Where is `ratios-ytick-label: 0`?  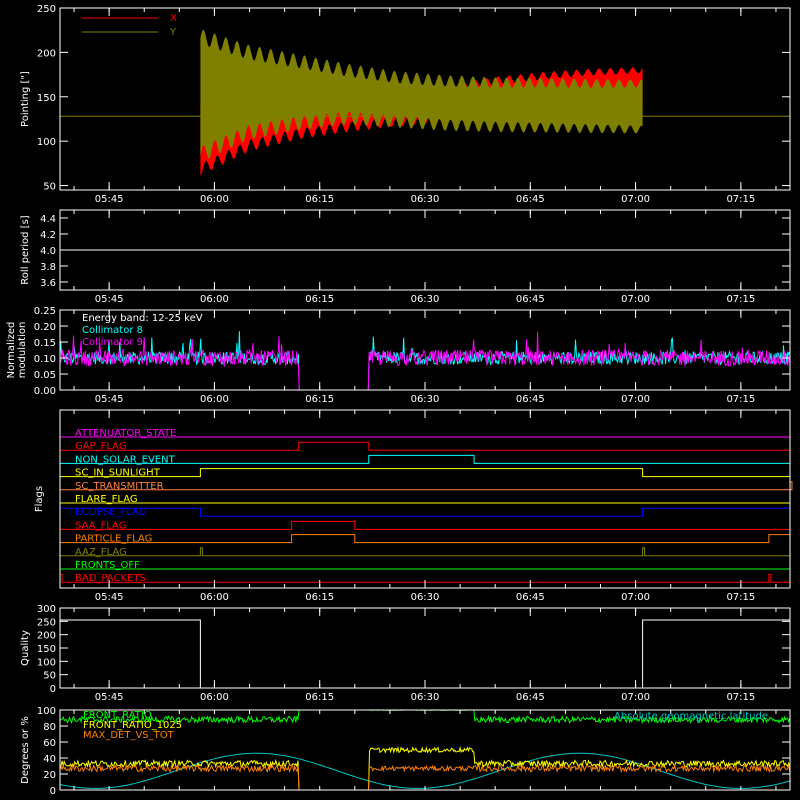 ratios-ytick-label: 0 is located at coordinates (53, 791).